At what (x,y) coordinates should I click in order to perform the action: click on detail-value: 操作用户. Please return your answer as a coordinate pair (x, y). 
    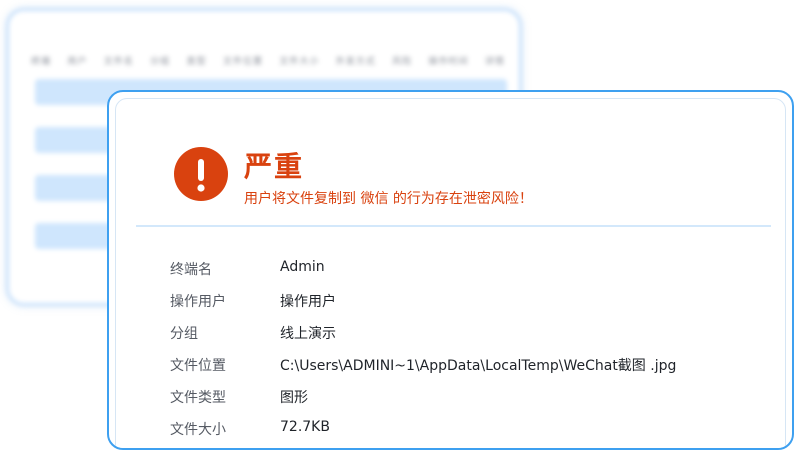
    Looking at the image, I should click on (308, 302).